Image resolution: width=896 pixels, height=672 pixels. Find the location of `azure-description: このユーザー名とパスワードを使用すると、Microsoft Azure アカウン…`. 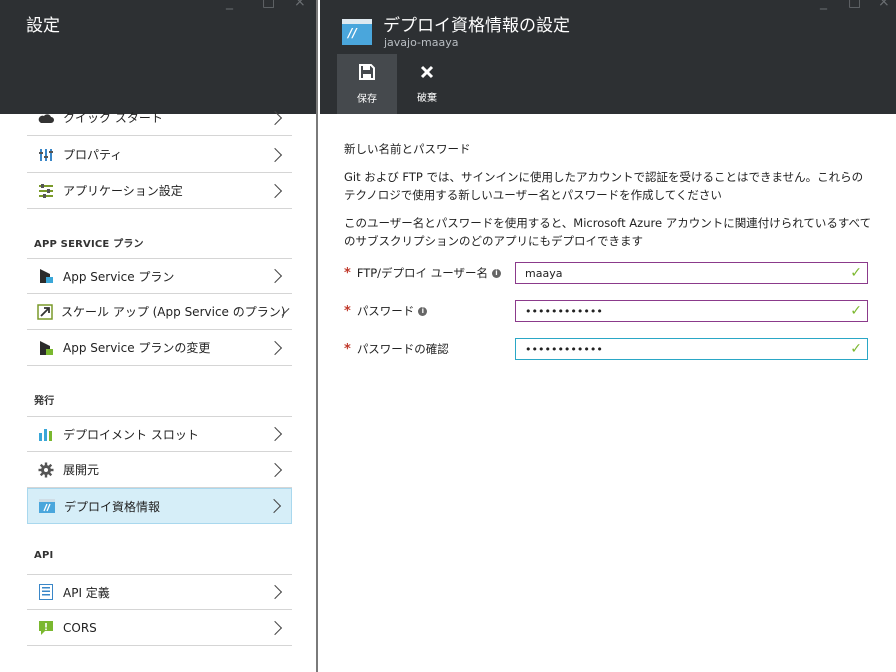

azure-description: このユーザー名とパスワードを使用すると、Microsoft Azure アカウン… is located at coordinates (608, 232).